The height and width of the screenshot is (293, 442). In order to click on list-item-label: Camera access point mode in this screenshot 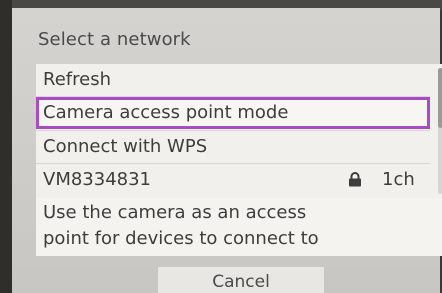, I will do `click(166, 112)`.